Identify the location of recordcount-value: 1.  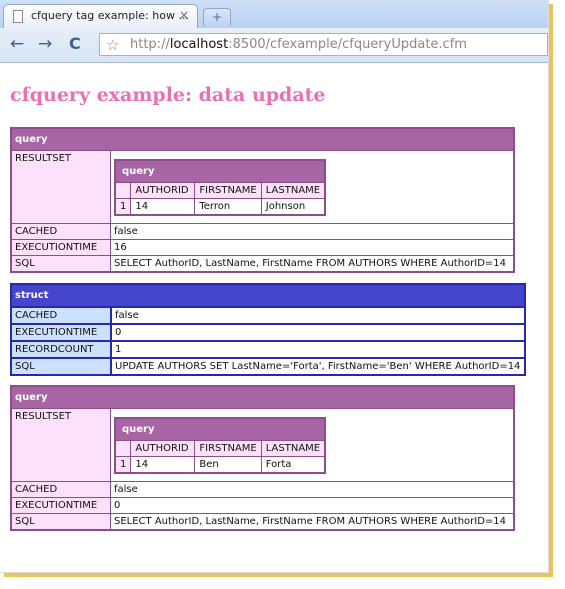
(318, 349).